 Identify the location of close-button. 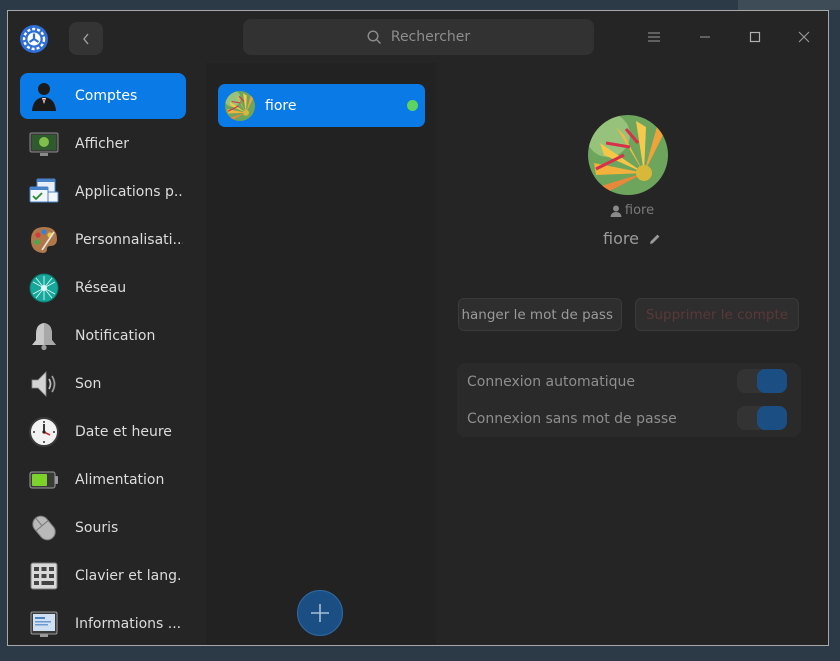
(804, 37).